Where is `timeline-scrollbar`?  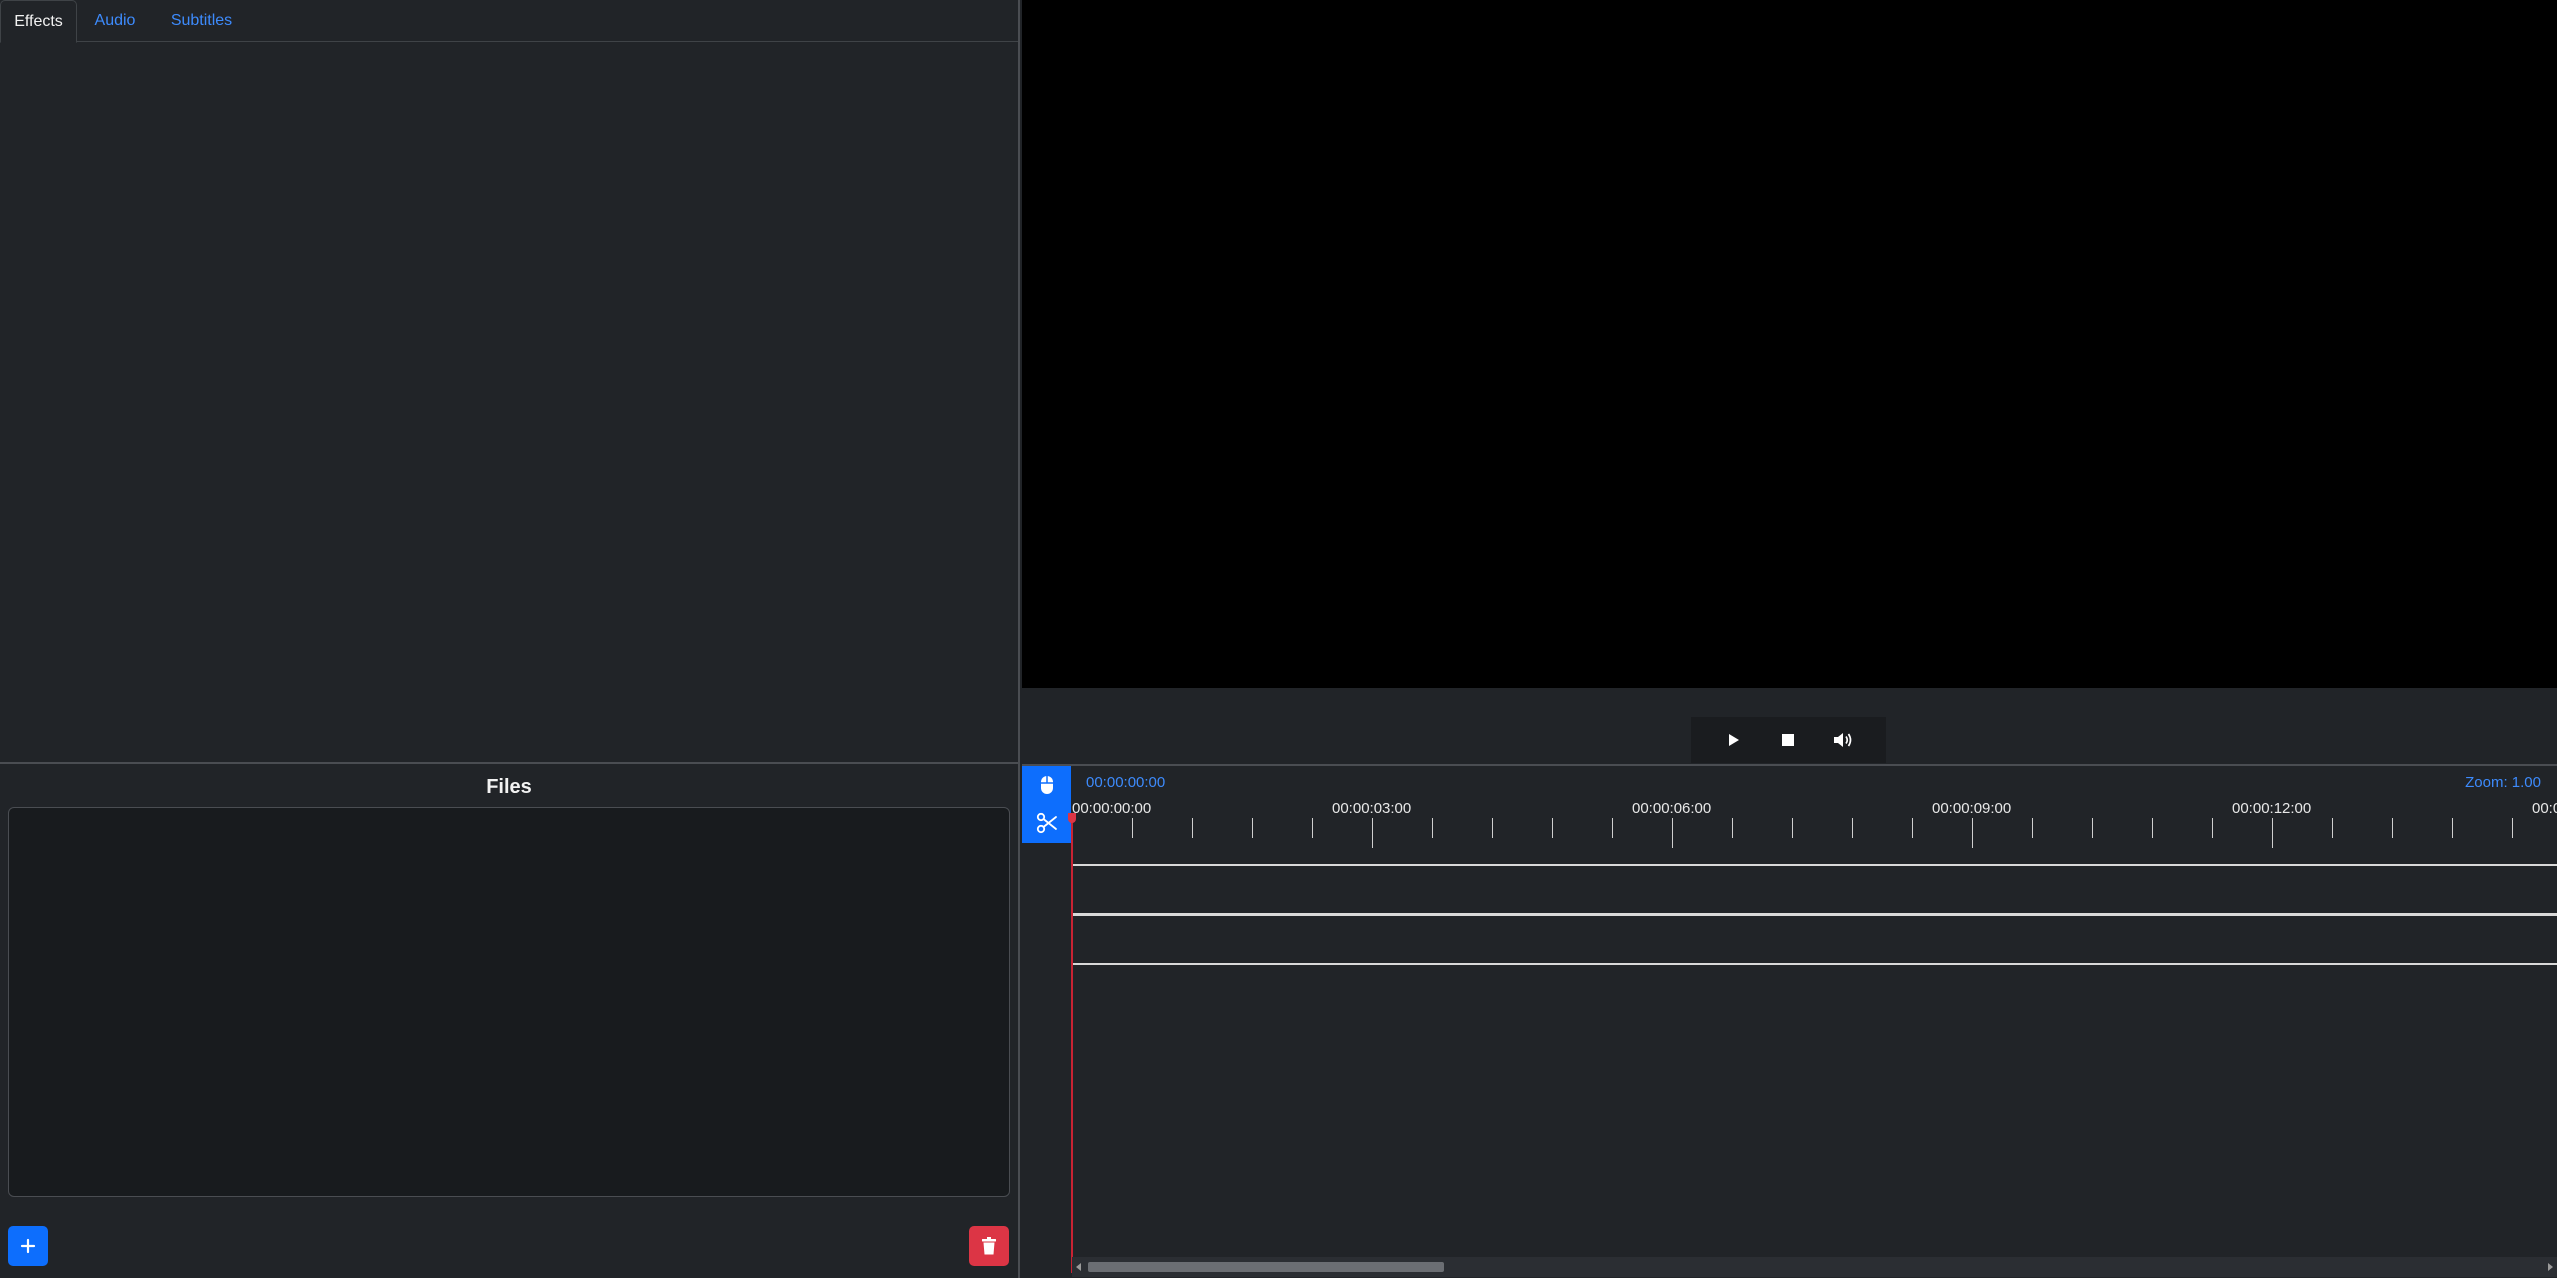 timeline-scrollbar is located at coordinates (1814, 1267).